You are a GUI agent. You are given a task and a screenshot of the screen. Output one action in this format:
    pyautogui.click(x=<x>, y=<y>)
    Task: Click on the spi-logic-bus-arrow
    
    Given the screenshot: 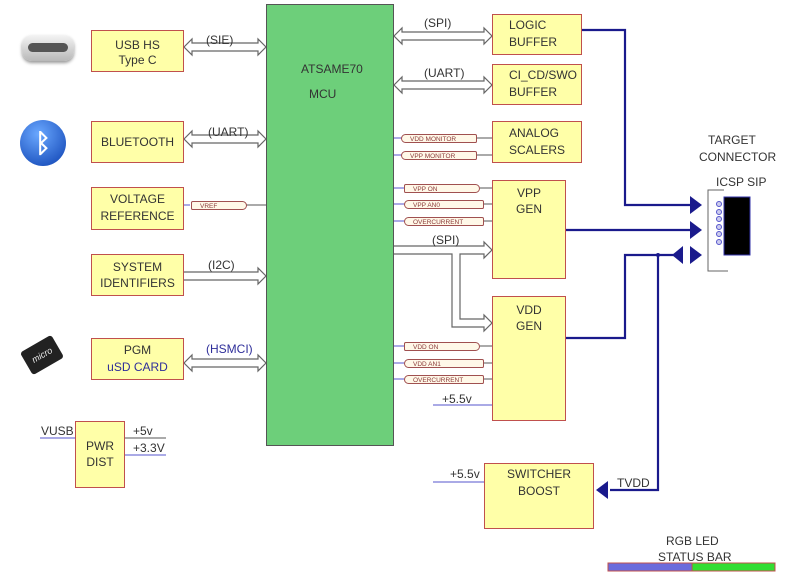 What is the action you would take?
    pyautogui.click(x=443, y=36)
    